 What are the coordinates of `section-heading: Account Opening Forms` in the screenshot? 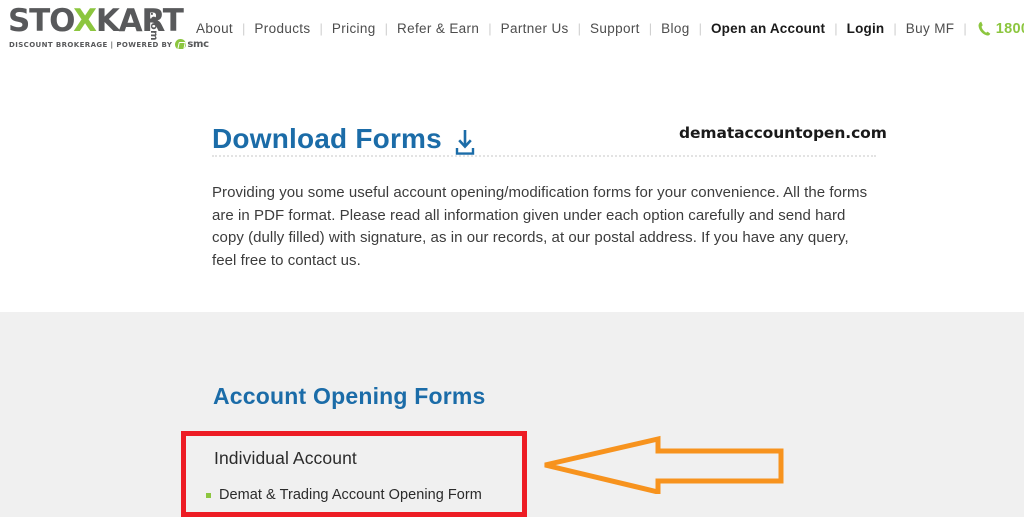 It's located at (349, 396).